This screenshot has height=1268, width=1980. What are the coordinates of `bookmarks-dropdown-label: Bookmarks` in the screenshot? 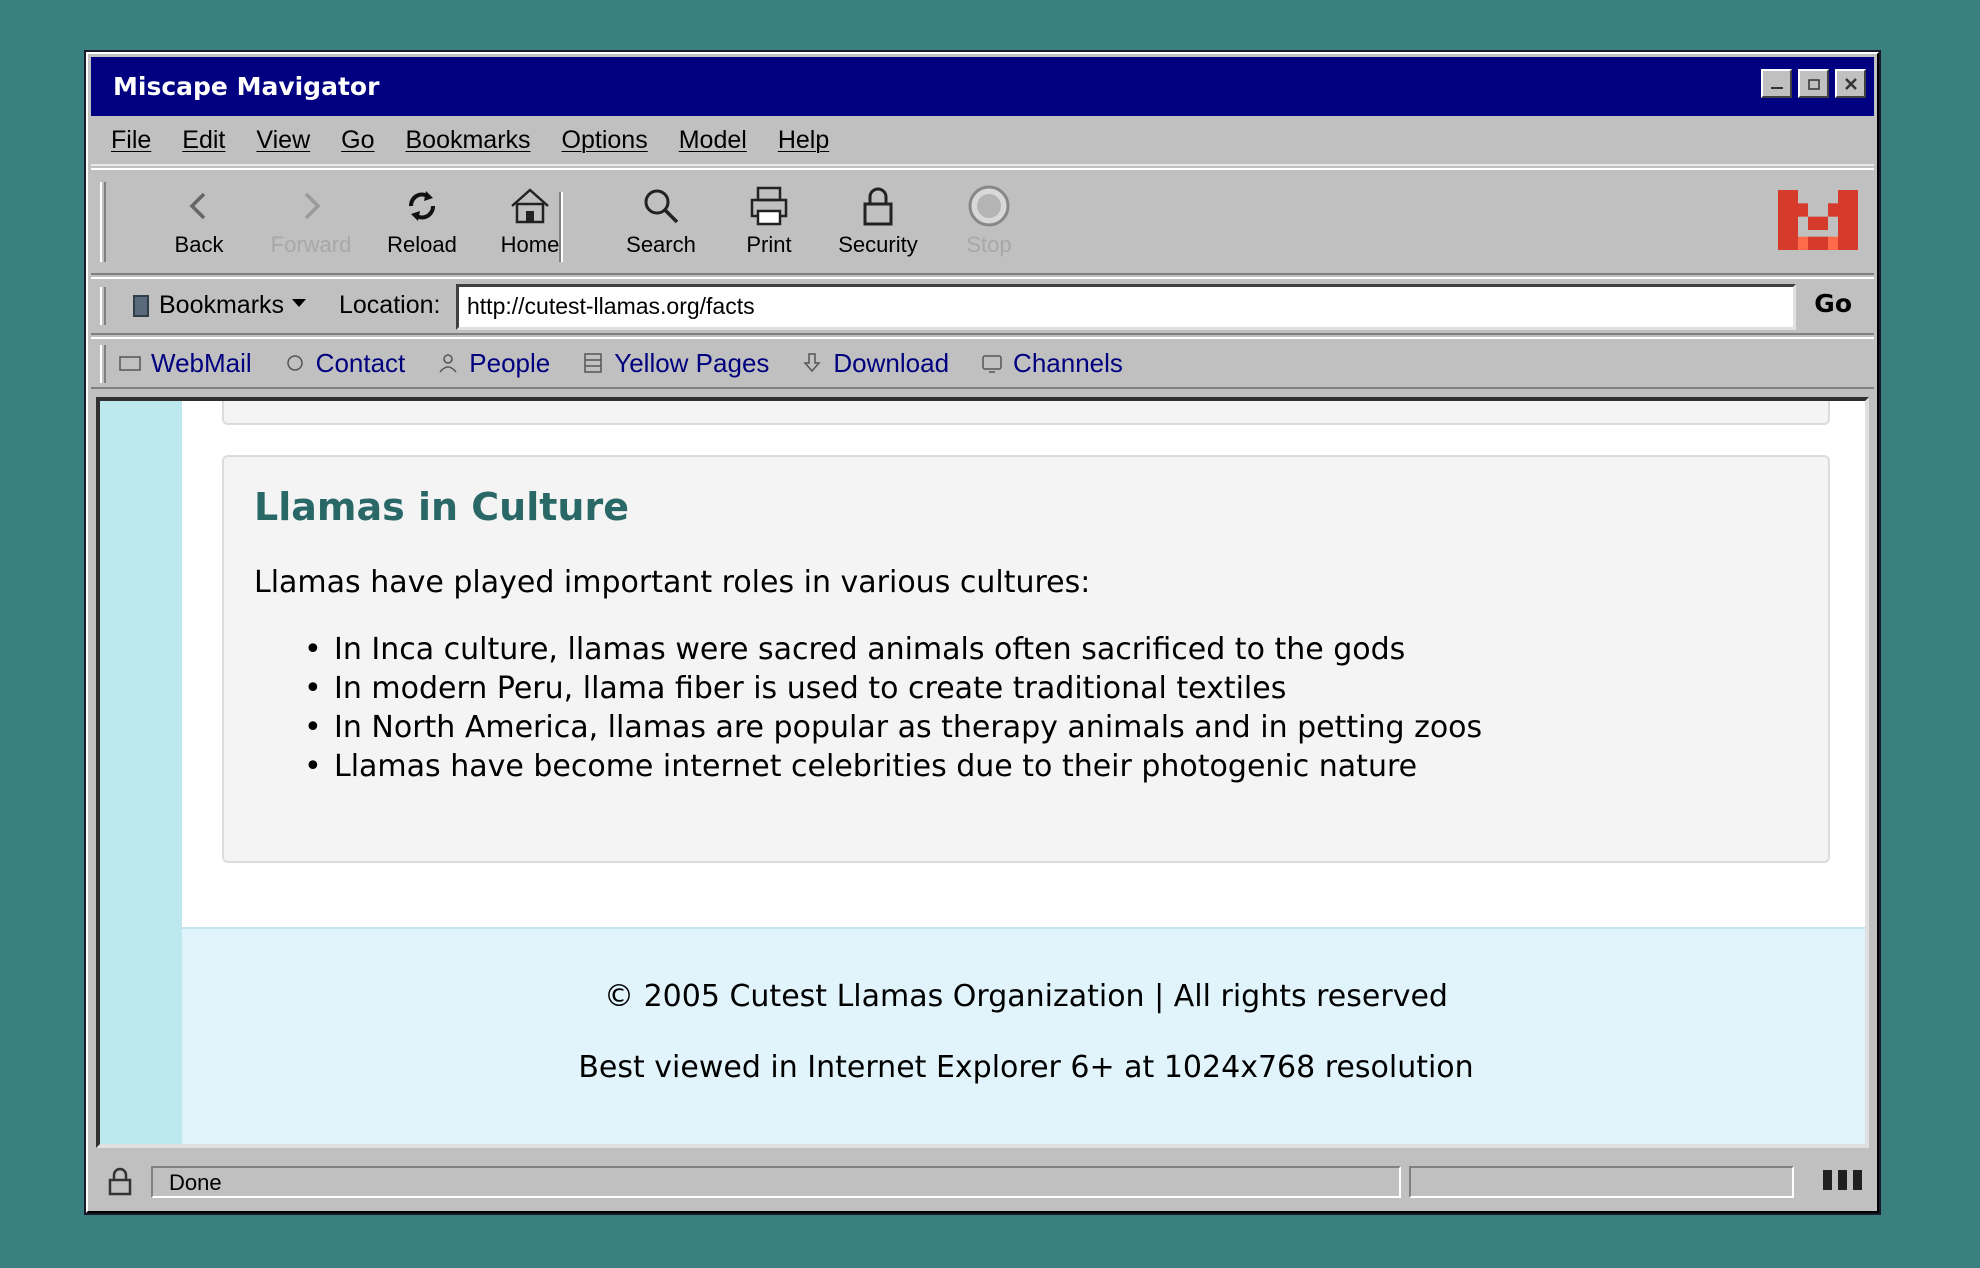 It's located at (222, 305).